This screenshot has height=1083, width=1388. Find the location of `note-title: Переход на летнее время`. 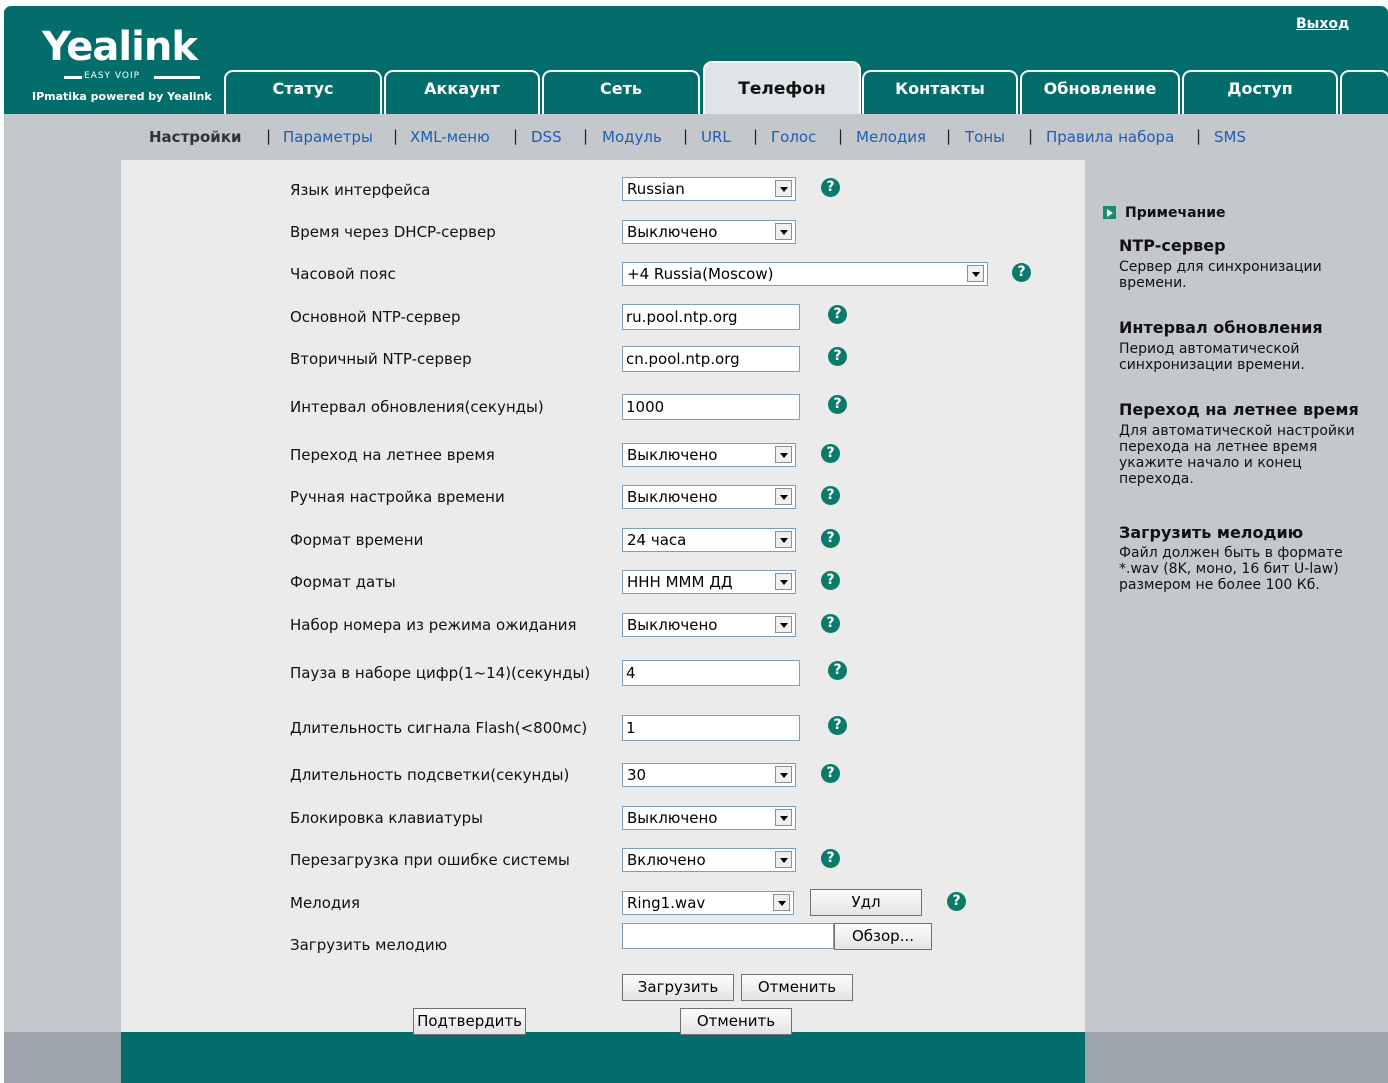

note-title: Переход на летнее время is located at coordinates (1239, 409).